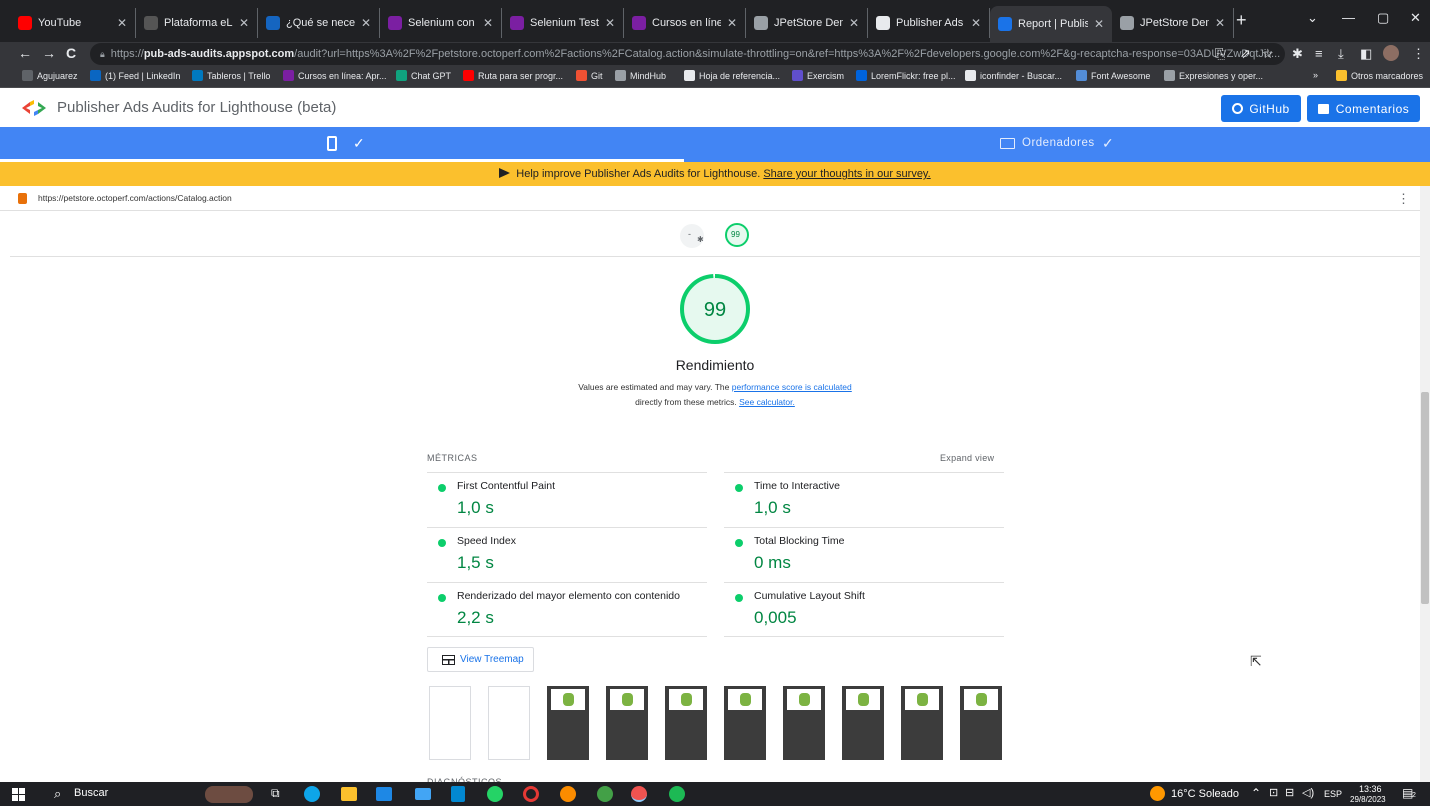 The height and width of the screenshot is (806, 1430). Describe the element at coordinates (1348, 17) in the screenshot. I see `minimize-button: —` at that location.